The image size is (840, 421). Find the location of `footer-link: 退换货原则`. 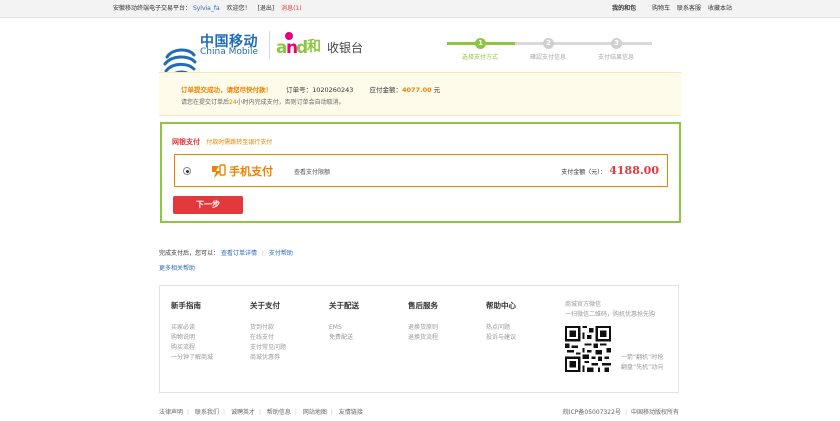

footer-link: 退换货原则 is located at coordinates (423, 328).